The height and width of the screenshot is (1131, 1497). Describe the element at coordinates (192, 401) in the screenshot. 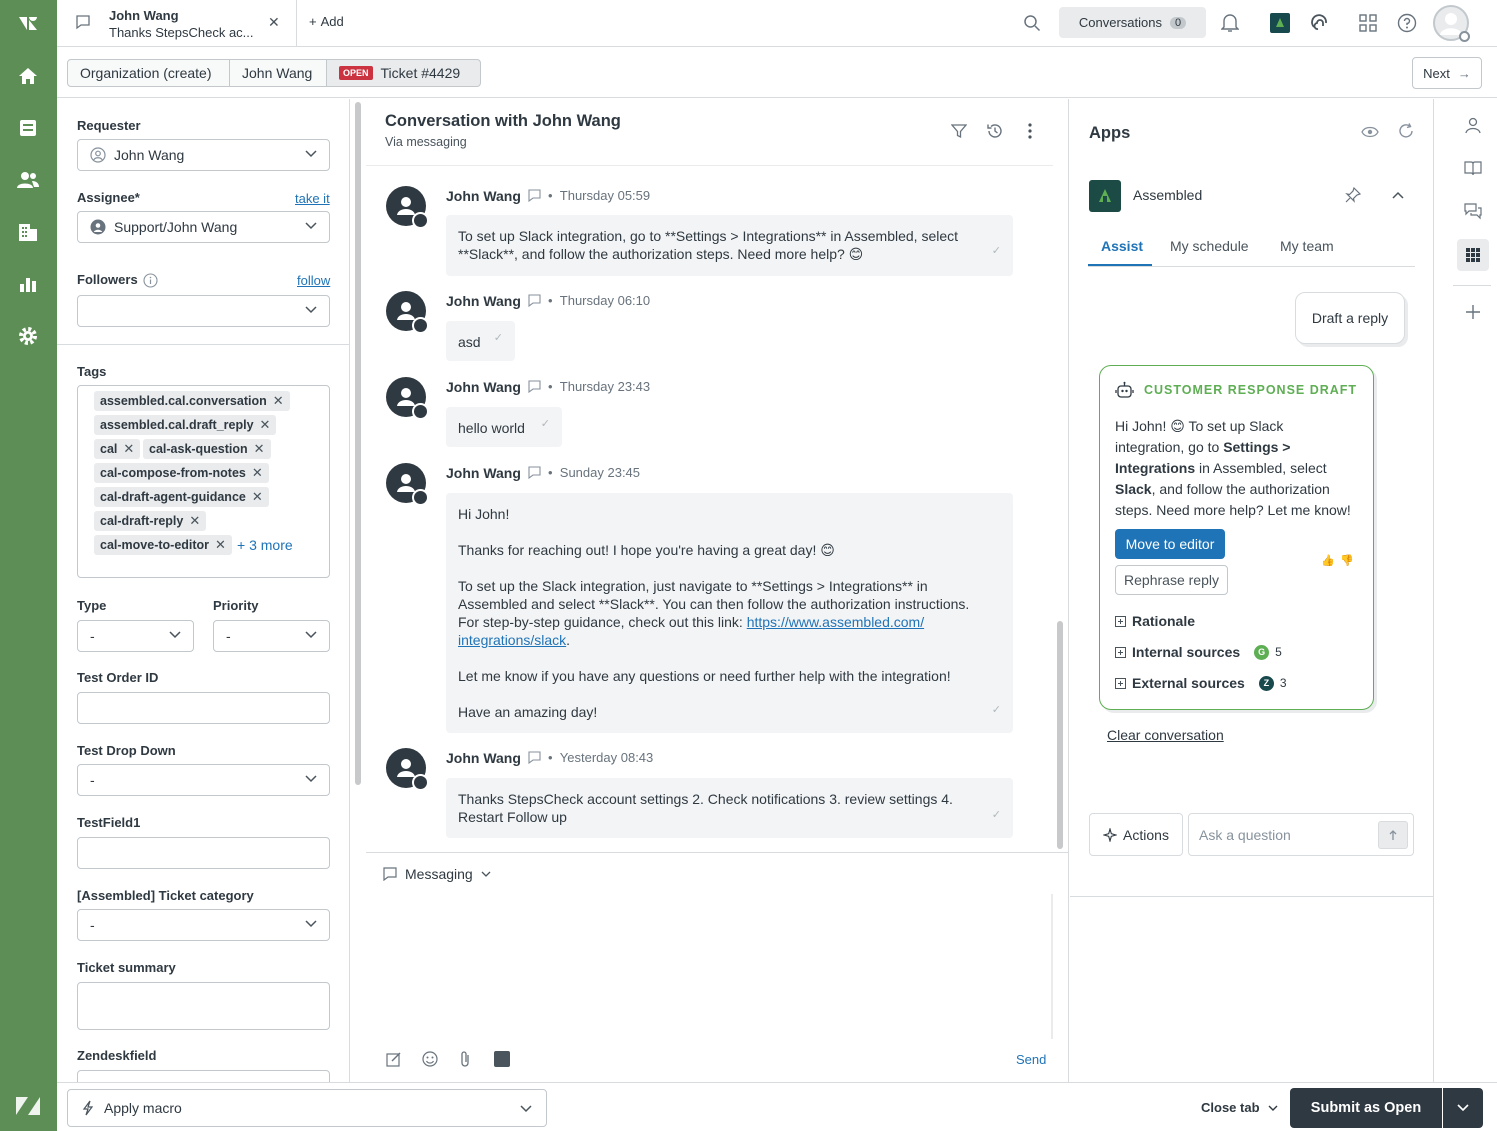

I see `tag-chip: assembled.cal.conversation ✕` at that location.